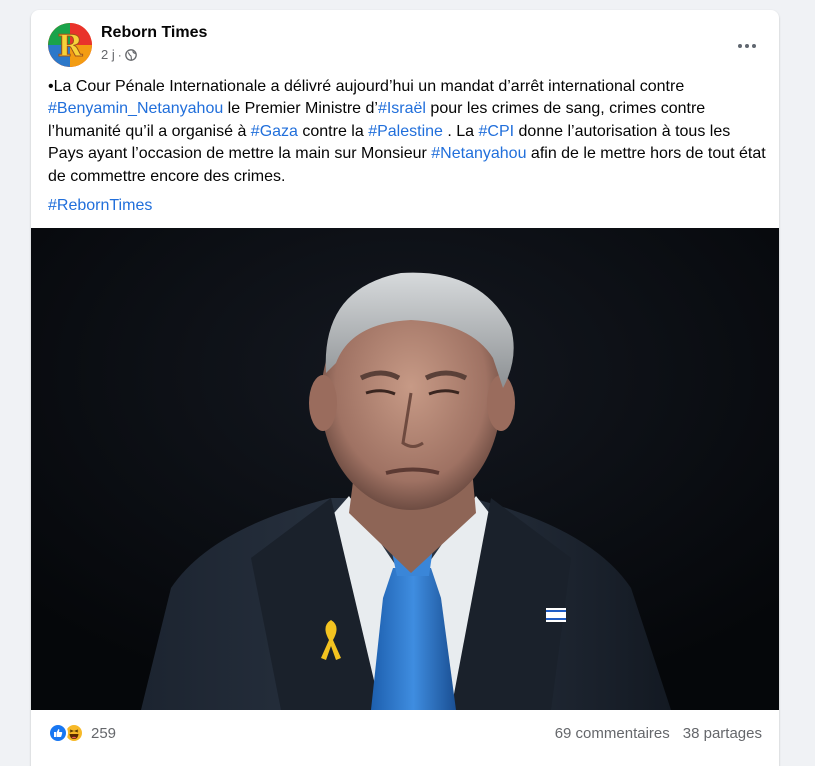 This screenshot has width=815, height=766. Describe the element at coordinates (405, 734) in the screenshot. I see `post-footer: 259 69 commentaires 38 partages` at that location.